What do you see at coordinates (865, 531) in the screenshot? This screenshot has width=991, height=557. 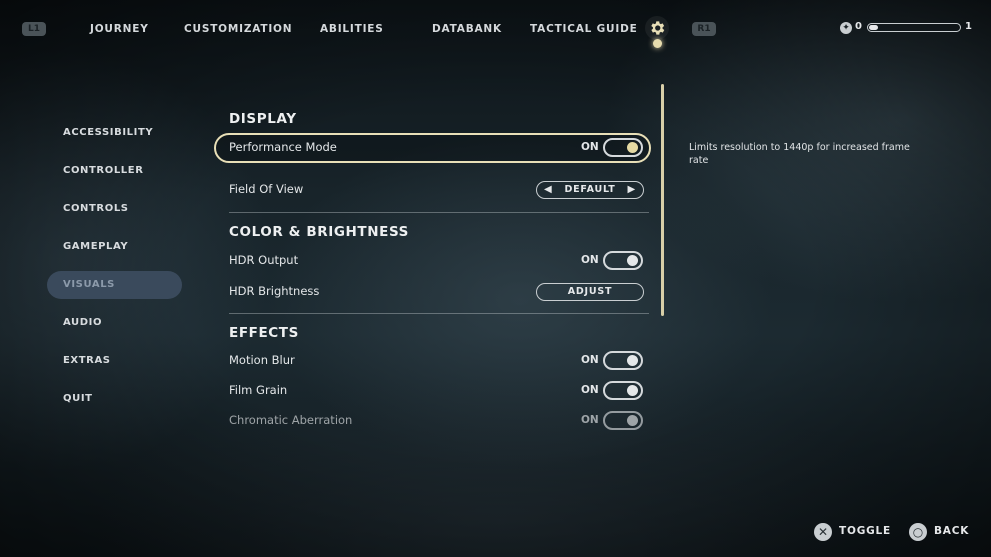 I see `toggle-label: TOGGLE` at bounding box center [865, 531].